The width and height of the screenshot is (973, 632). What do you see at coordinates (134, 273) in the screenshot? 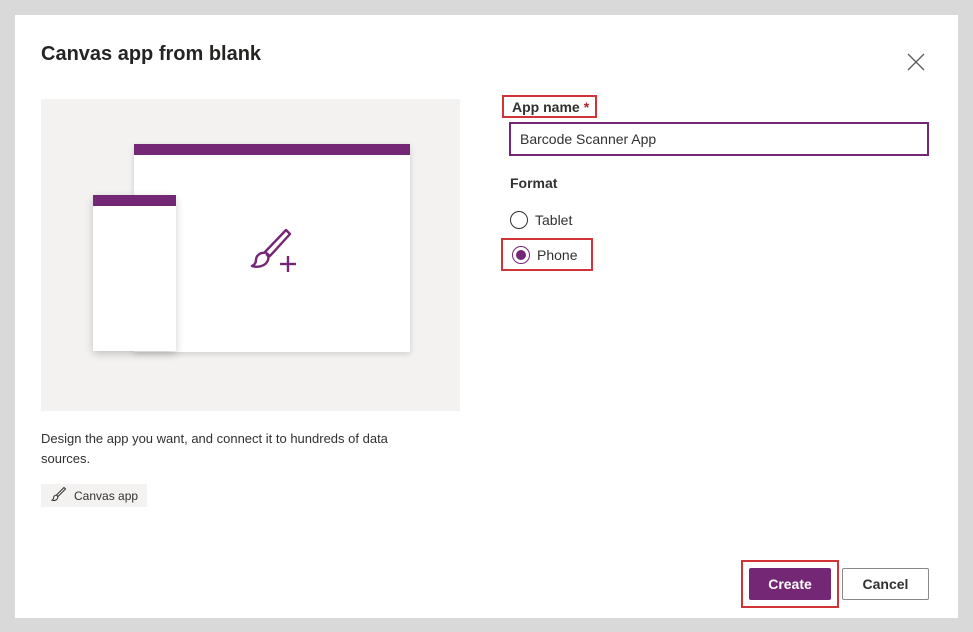
I see `phone-window-illustration` at bounding box center [134, 273].